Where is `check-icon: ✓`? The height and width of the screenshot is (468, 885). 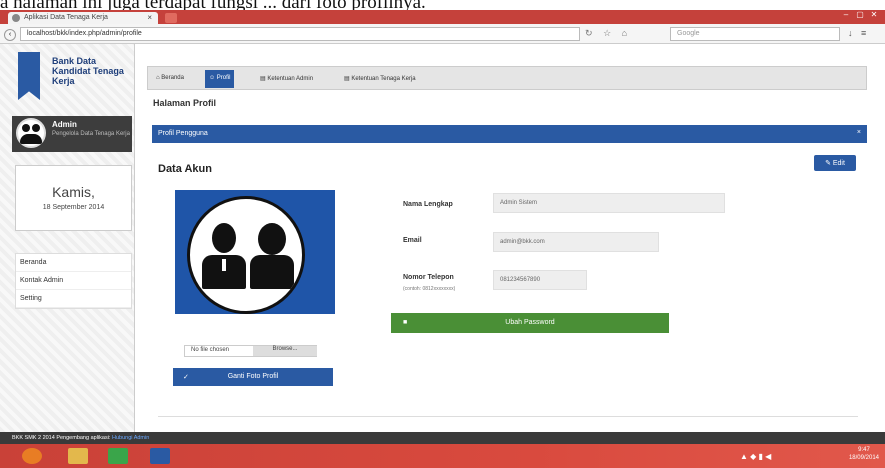 check-icon: ✓ is located at coordinates (186, 377).